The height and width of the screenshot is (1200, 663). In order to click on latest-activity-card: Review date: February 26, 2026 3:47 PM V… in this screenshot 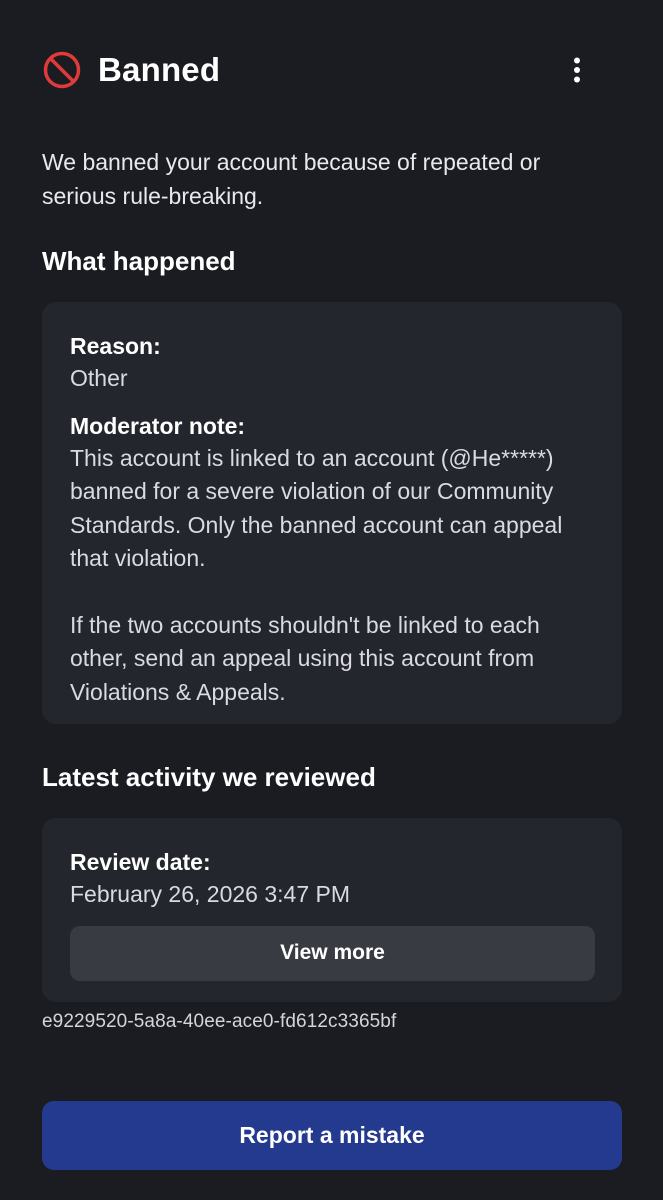, I will do `click(332, 910)`.